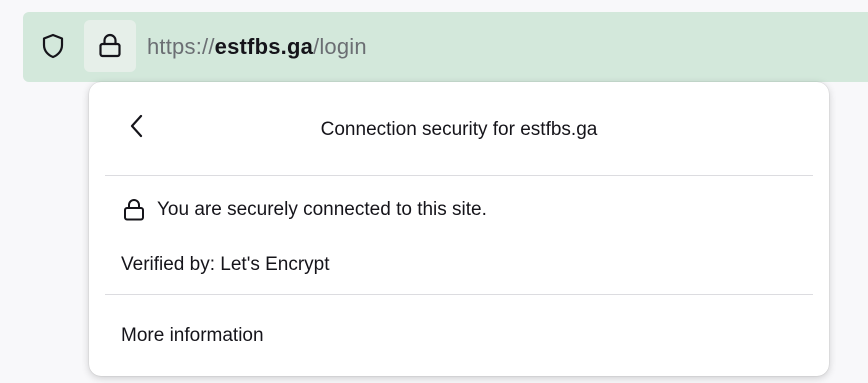  What do you see at coordinates (225, 264) in the screenshot?
I see `verified-by-text: Verified by: Let's Encrypt` at bounding box center [225, 264].